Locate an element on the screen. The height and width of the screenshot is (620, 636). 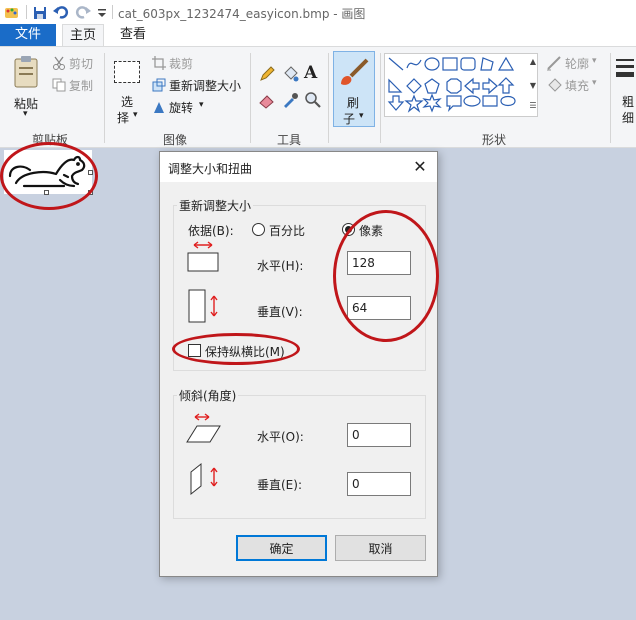
radio-pixels-circle is located at coordinates (348, 229).